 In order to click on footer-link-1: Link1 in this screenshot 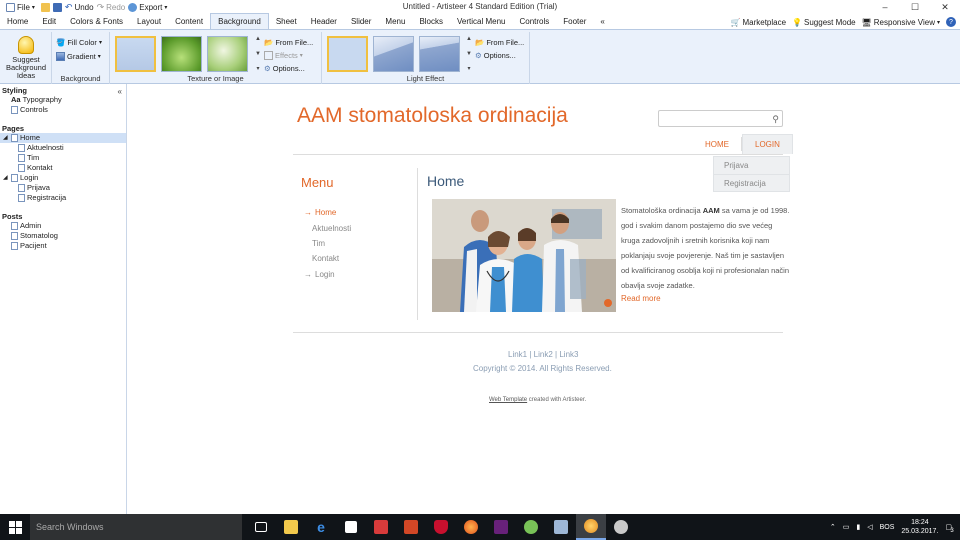, I will do `click(517, 354)`.